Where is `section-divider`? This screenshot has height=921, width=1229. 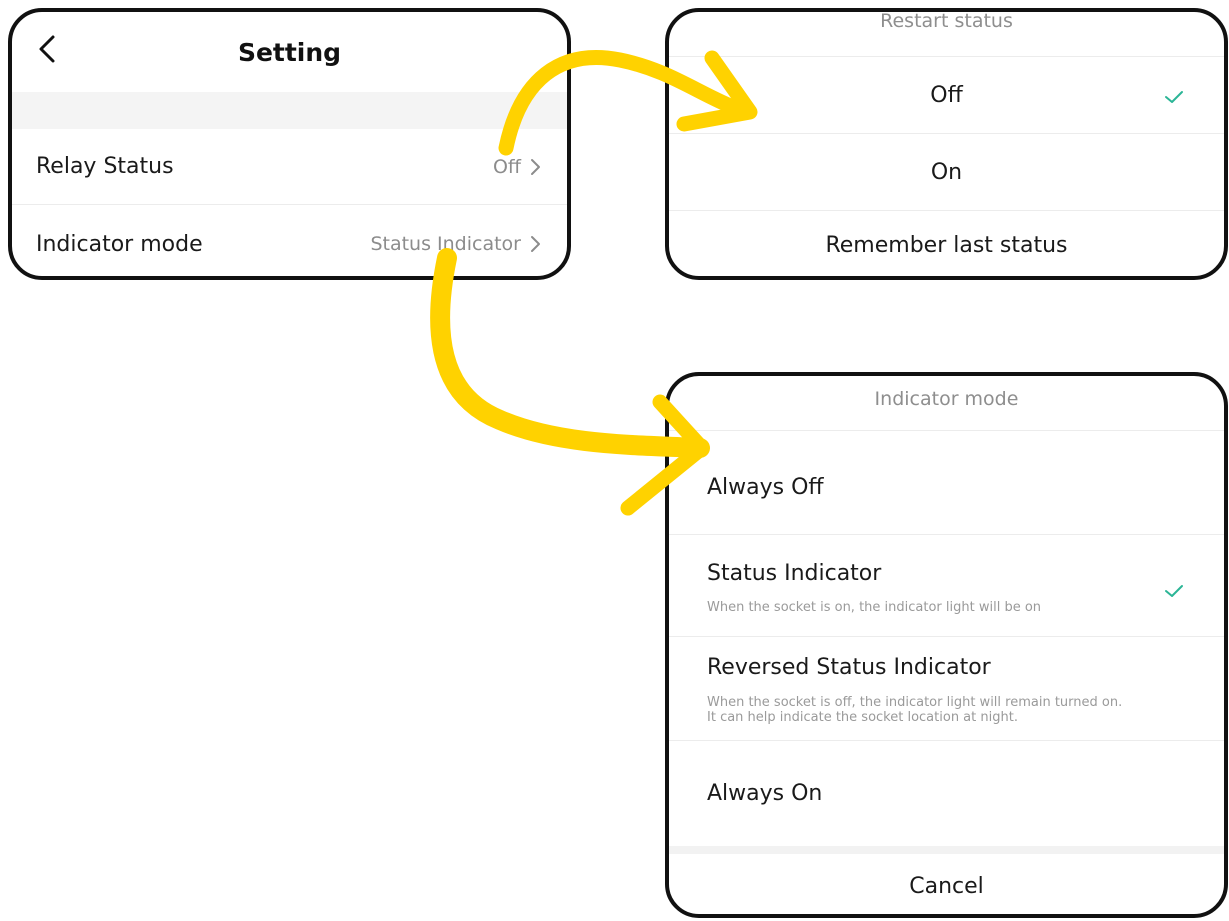
section-divider is located at coordinates (289, 110).